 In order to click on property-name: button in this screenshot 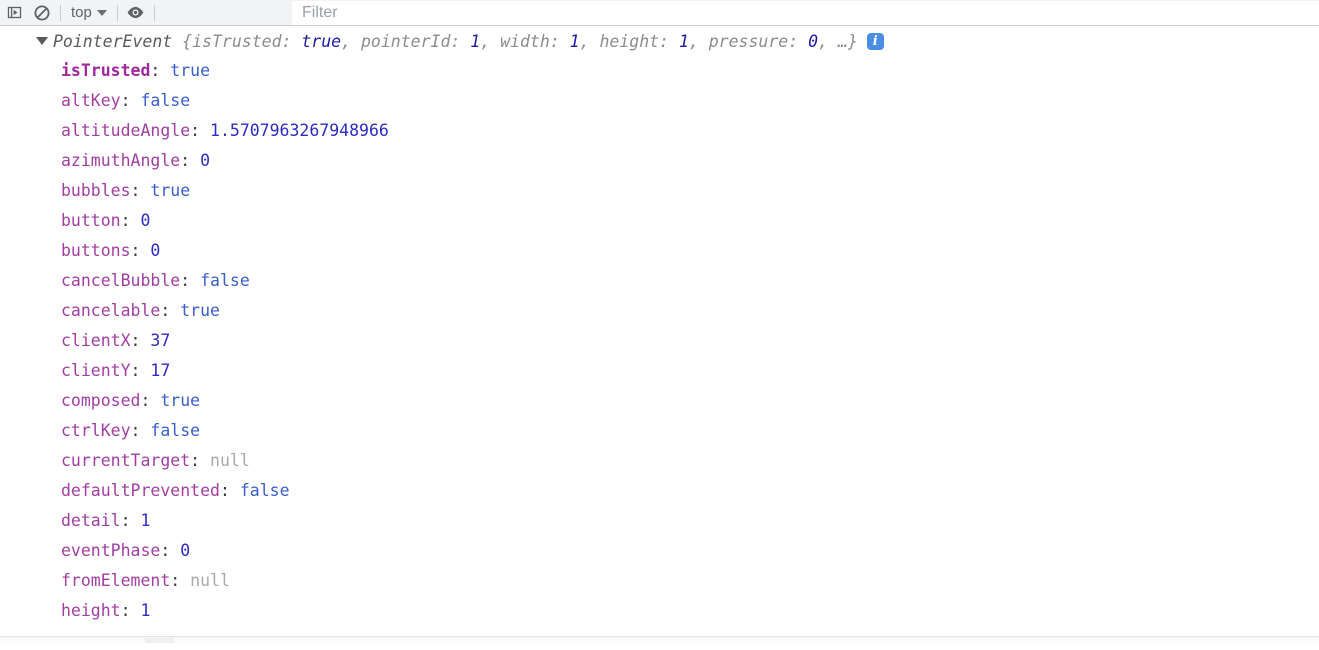, I will do `click(91, 220)`.